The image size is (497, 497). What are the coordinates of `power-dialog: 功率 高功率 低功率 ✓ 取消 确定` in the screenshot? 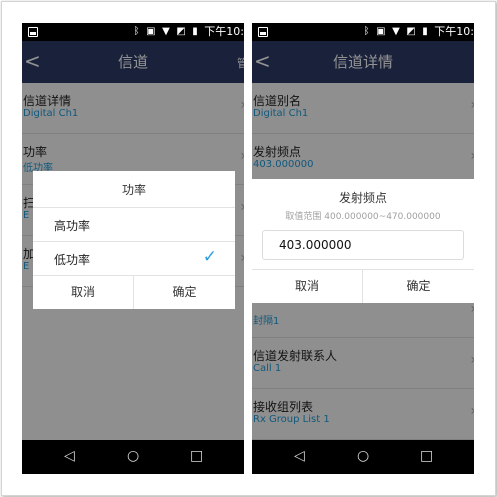 It's located at (134, 240).